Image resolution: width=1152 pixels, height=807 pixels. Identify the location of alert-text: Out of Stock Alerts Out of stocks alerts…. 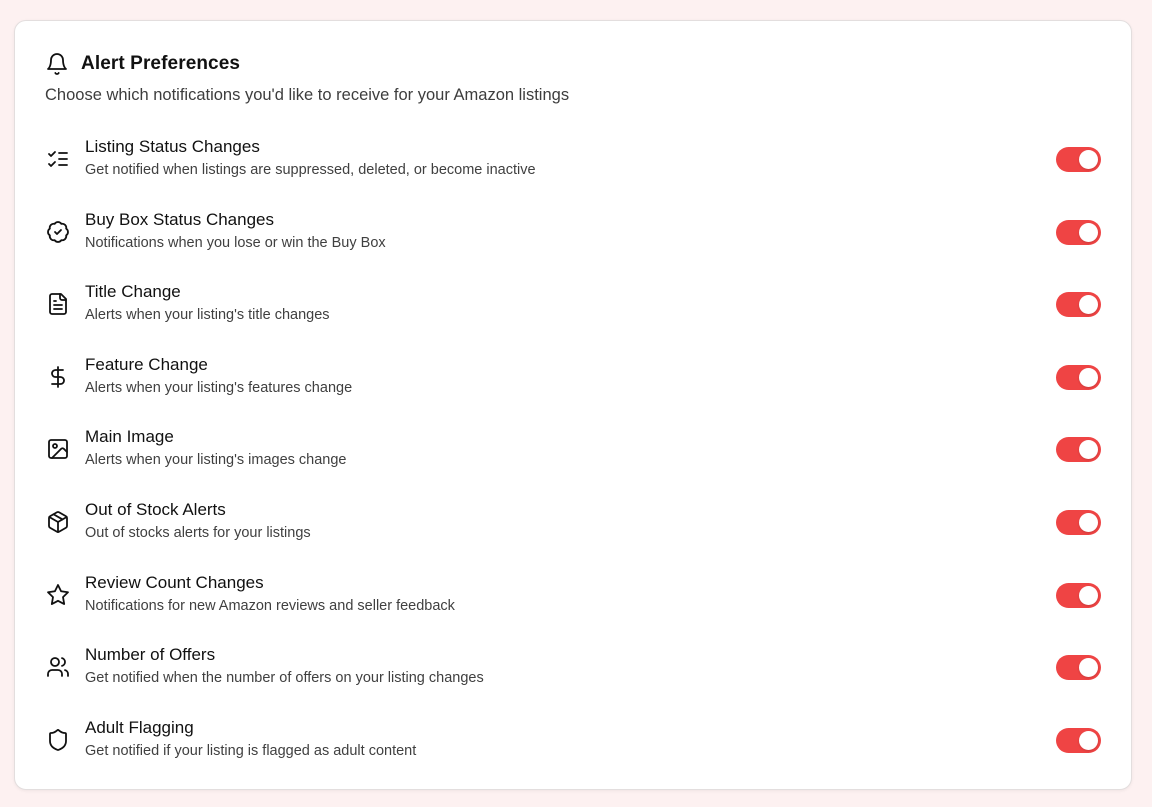
(198, 520).